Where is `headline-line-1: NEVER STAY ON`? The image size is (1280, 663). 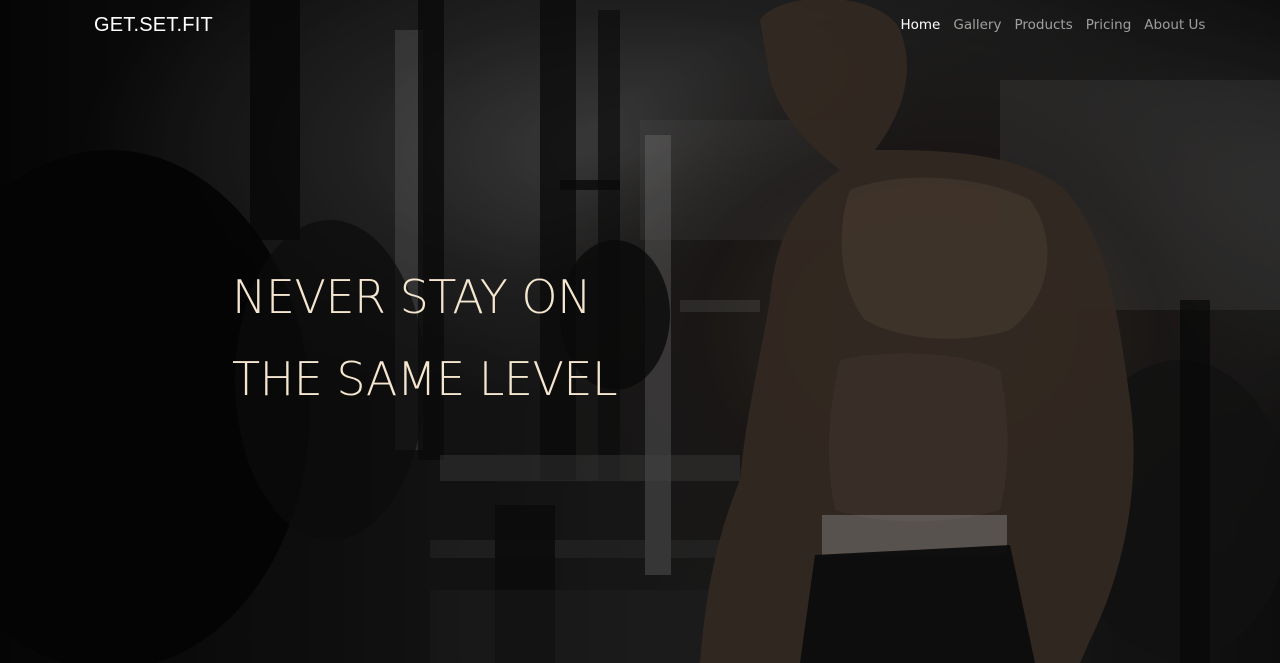 headline-line-1: NEVER STAY ON is located at coordinates (412, 297).